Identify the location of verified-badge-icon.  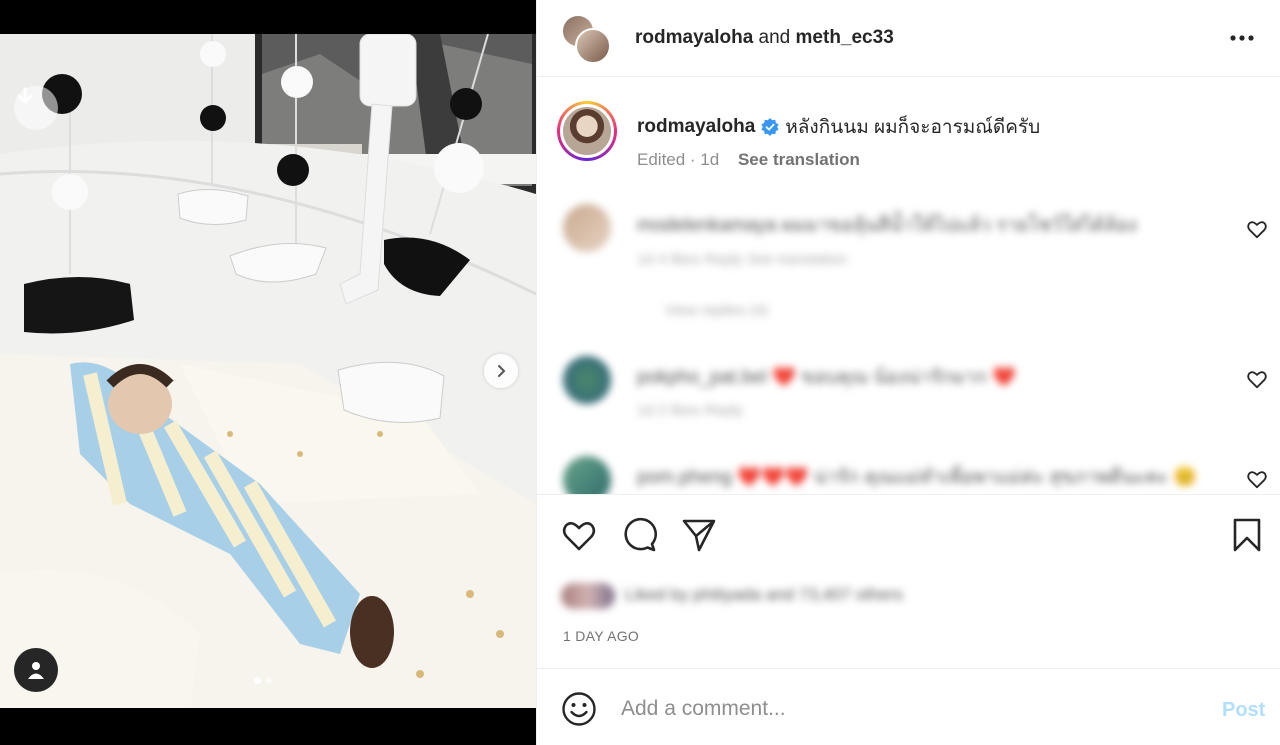
(770, 127).